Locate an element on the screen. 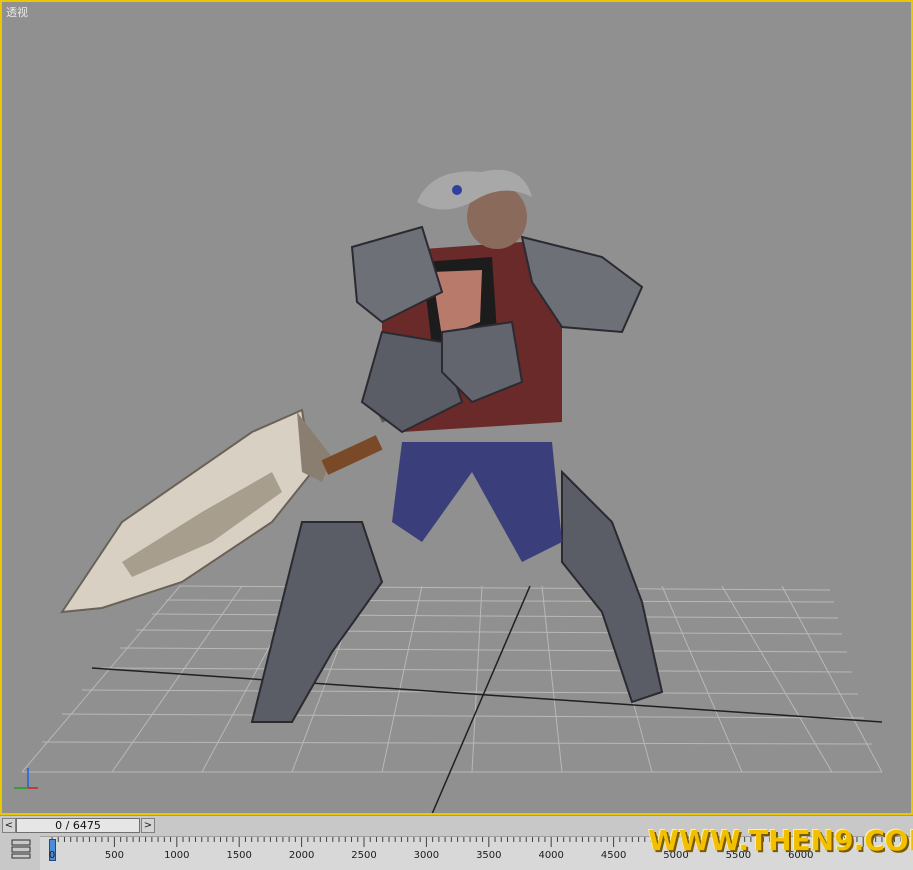  chevron-left-icon: < is located at coordinates (9, 825).